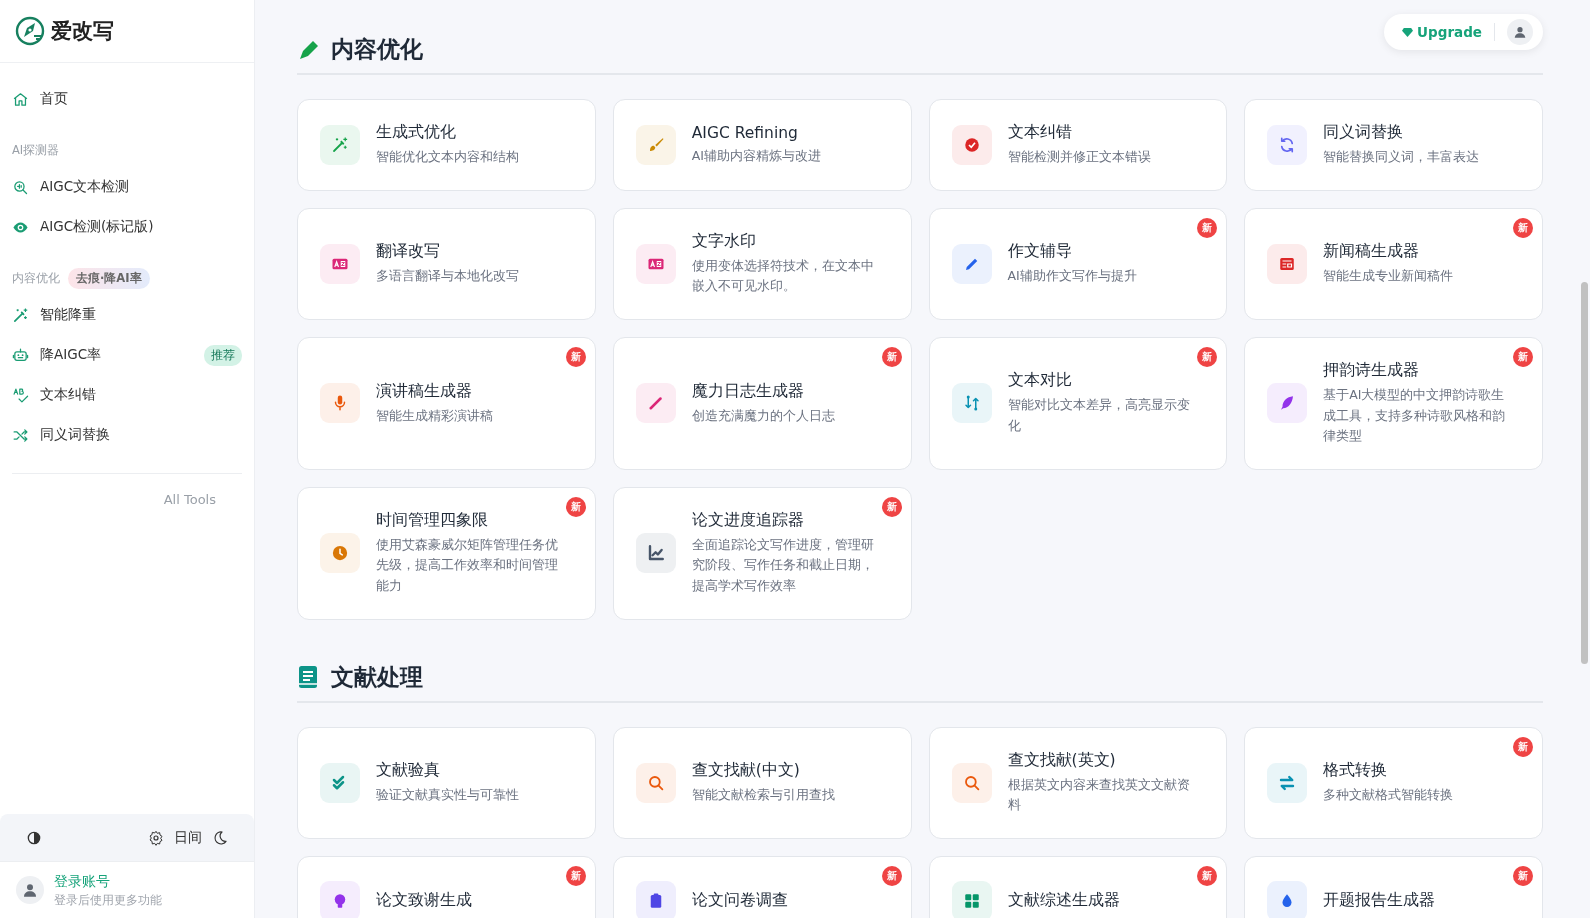  What do you see at coordinates (1040, 132) in the screenshot?
I see `card-title: 文本纠错` at bounding box center [1040, 132].